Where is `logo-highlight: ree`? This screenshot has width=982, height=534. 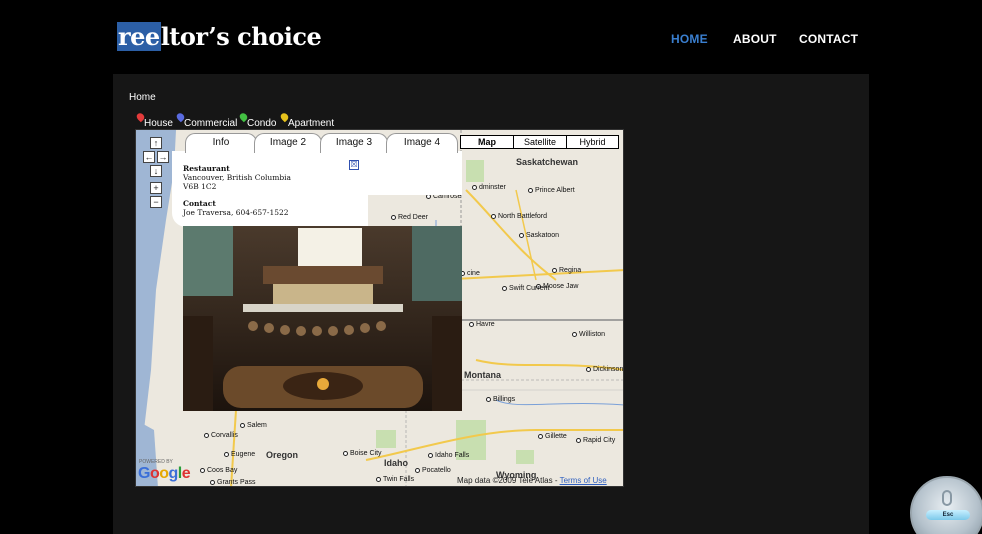
logo-highlight: ree is located at coordinates (139, 36).